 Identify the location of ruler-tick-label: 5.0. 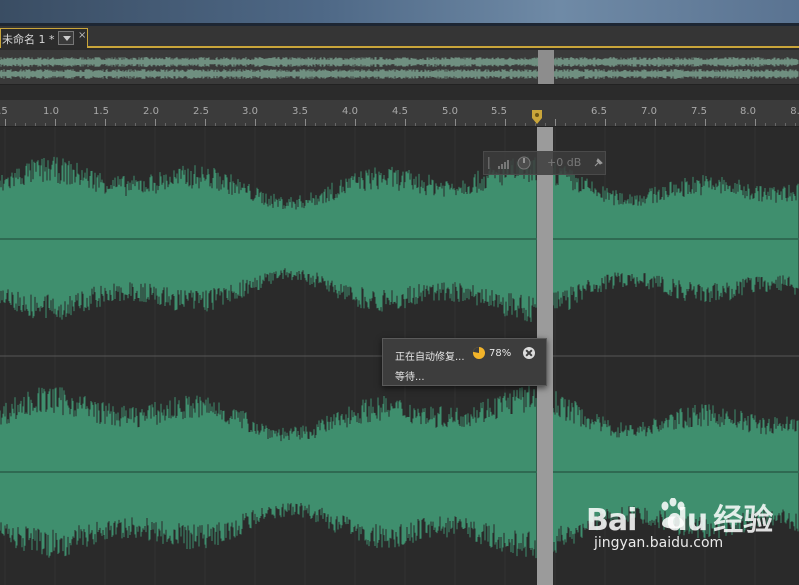
(450, 111).